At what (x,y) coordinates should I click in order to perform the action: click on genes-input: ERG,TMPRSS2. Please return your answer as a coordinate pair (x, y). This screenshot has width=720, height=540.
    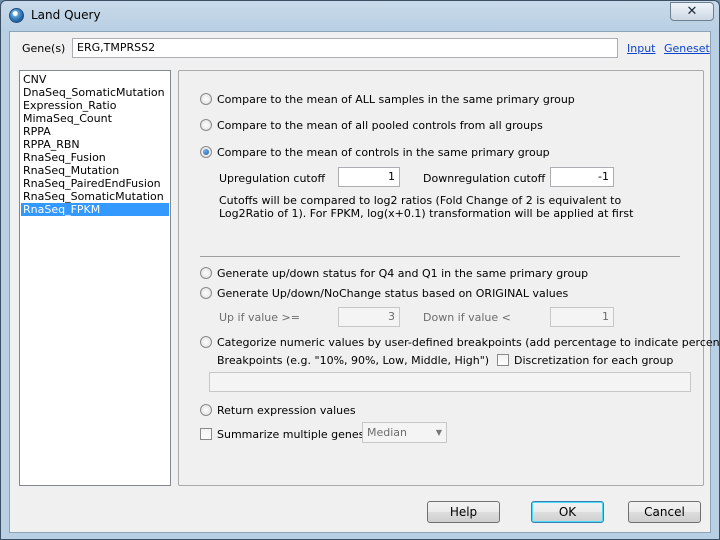
    Looking at the image, I should click on (345, 48).